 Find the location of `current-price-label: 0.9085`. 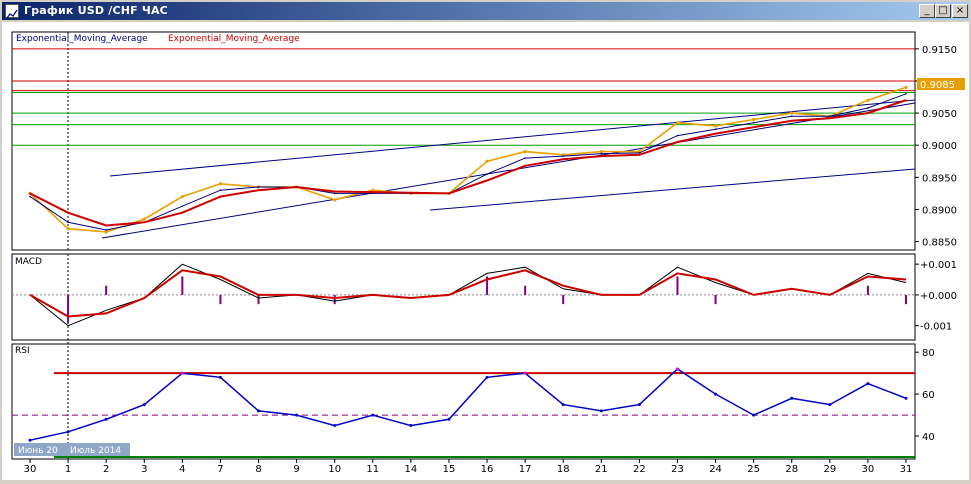

current-price-label: 0.9085 is located at coordinates (937, 85).